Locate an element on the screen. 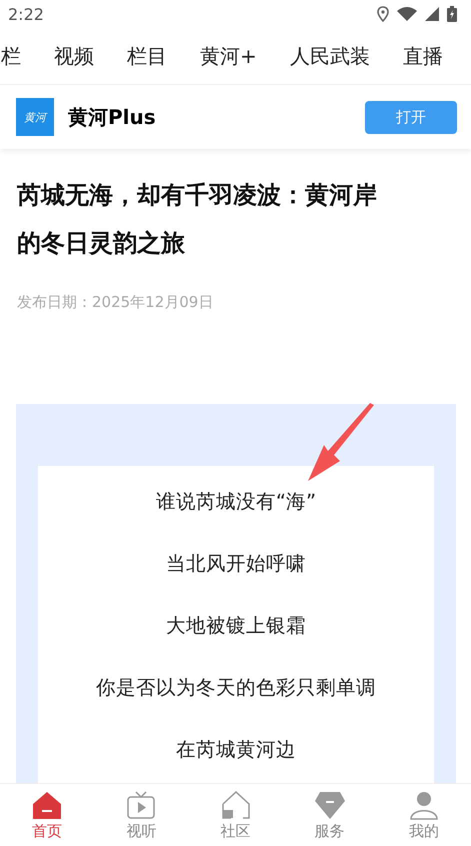  channel-tab: 黄河+ is located at coordinates (228, 56).